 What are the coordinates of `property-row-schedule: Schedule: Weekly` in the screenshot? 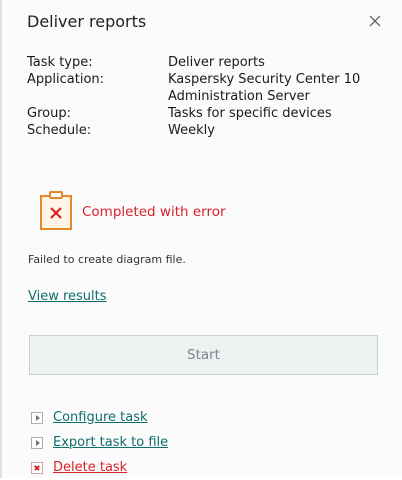 It's located at (205, 130).